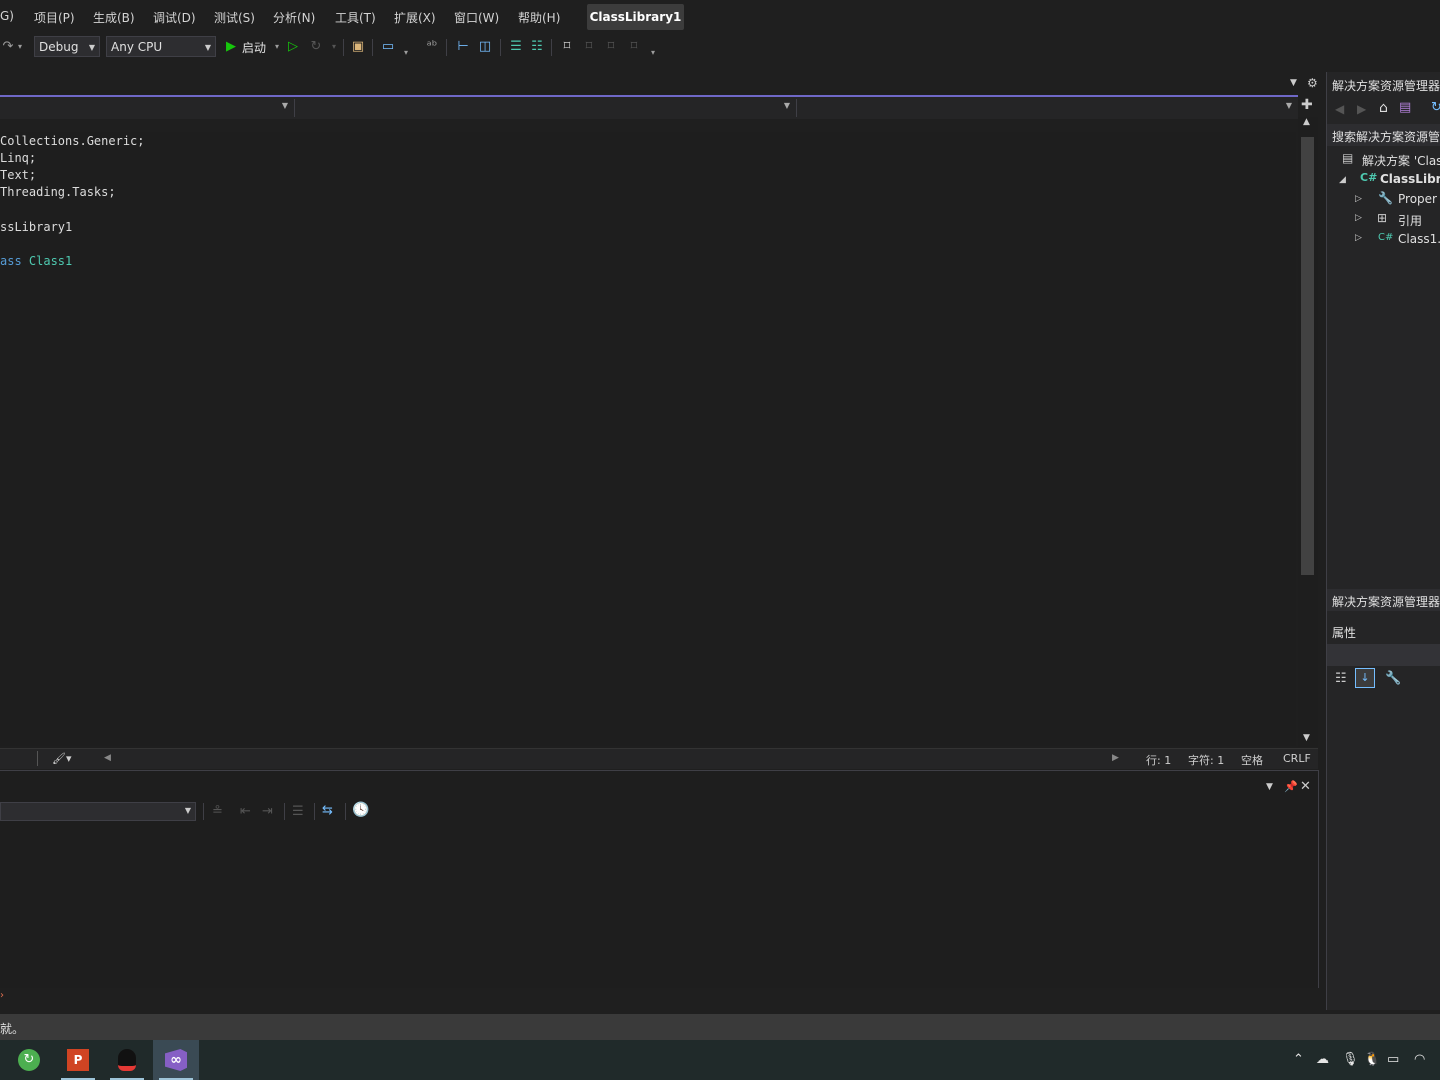  What do you see at coordinates (1291, 786) in the screenshot?
I see `pin-icon: 📌` at bounding box center [1291, 786].